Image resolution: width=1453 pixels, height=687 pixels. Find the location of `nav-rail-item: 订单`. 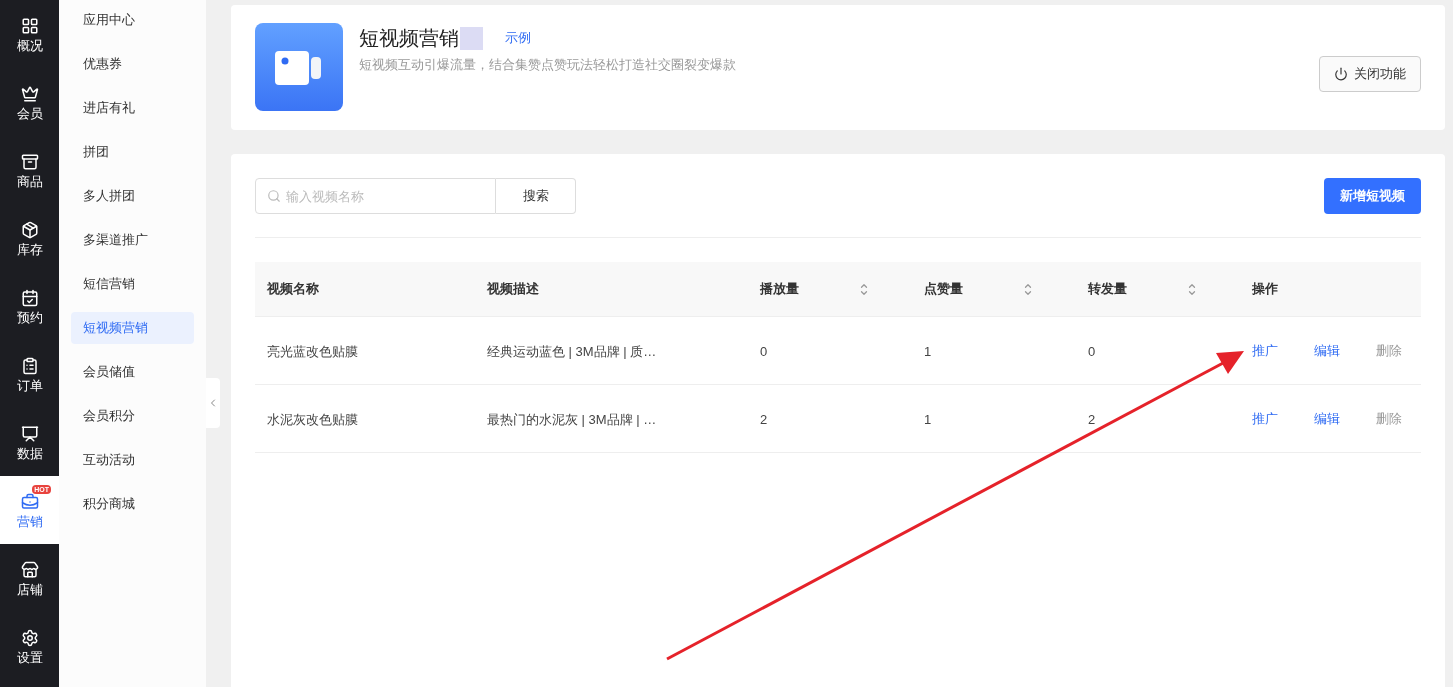

nav-rail-item: 订单 is located at coordinates (29, 374).